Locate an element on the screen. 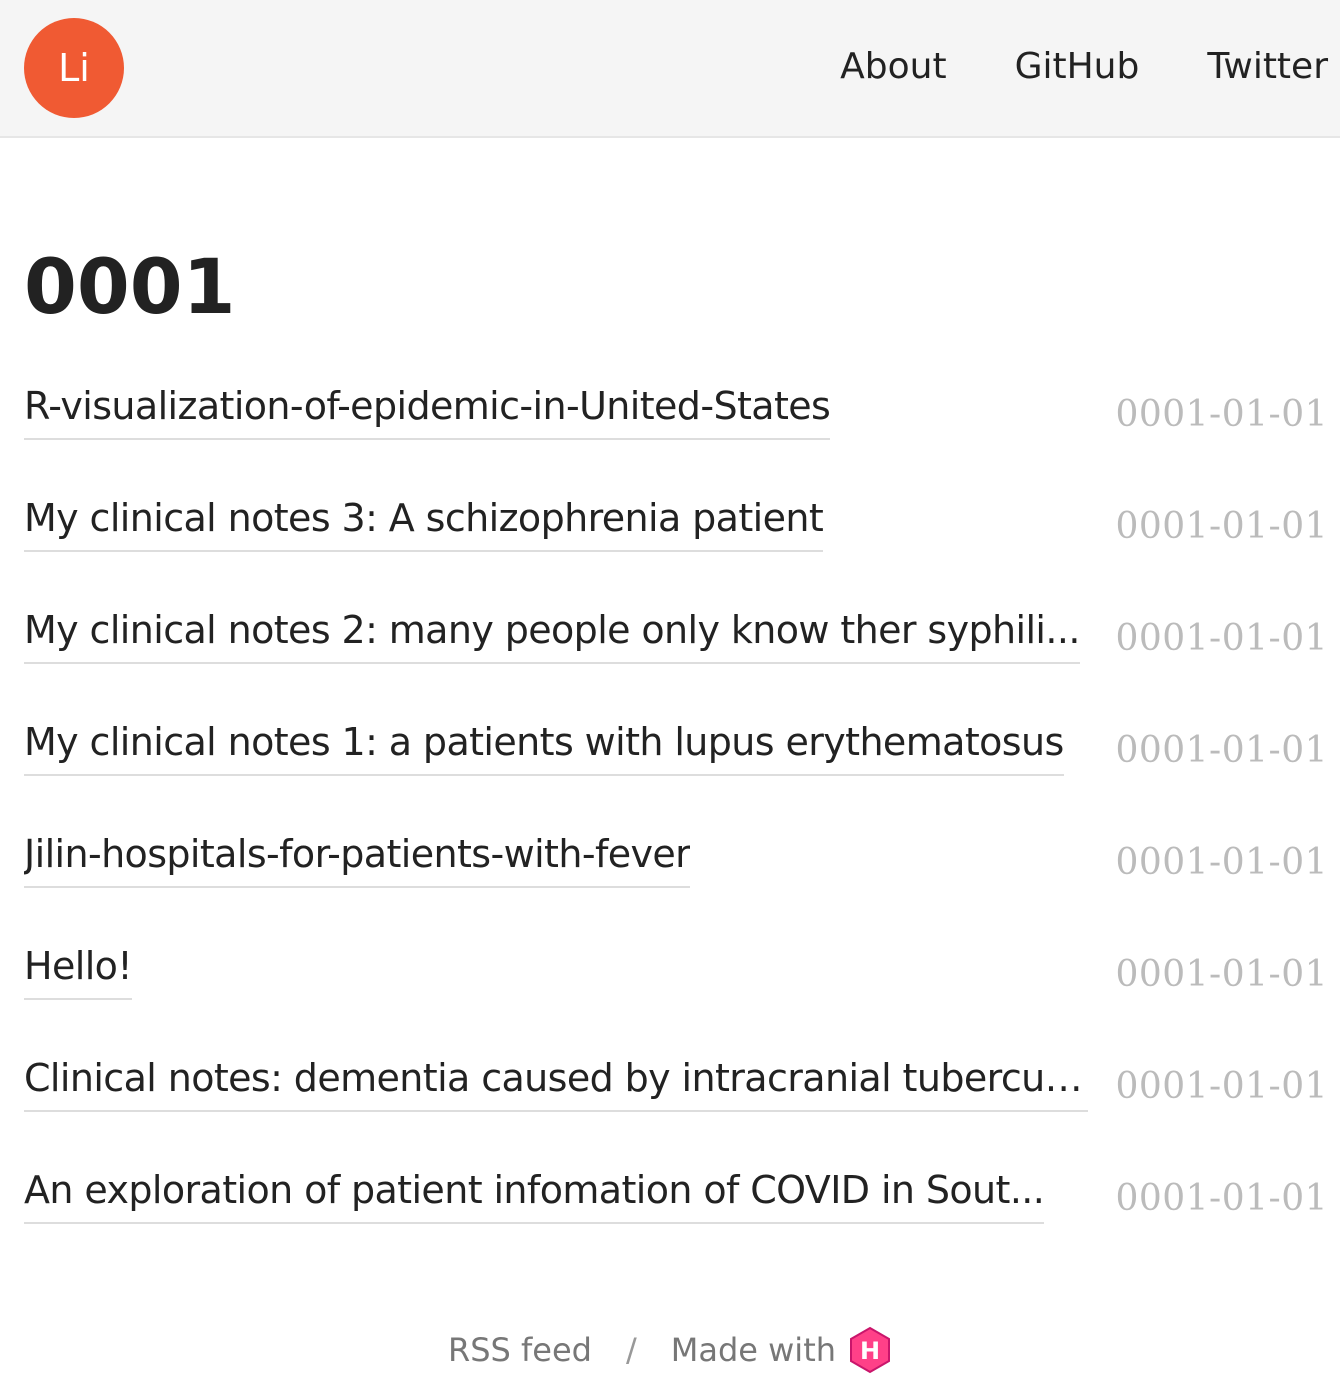  site-footer: RSS feed / Made with H is located at coordinates (670, 1350).